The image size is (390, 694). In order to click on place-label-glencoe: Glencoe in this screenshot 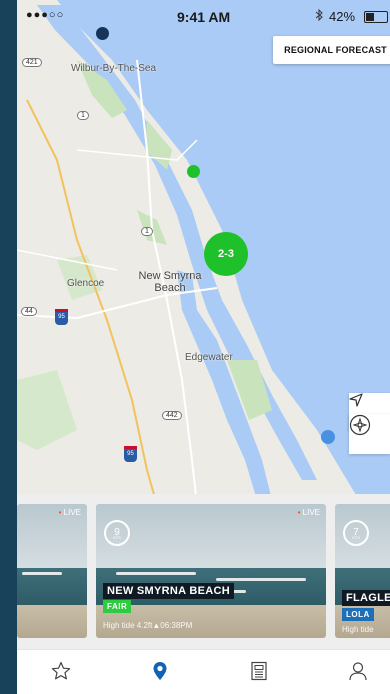, I will do `click(86, 283)`.